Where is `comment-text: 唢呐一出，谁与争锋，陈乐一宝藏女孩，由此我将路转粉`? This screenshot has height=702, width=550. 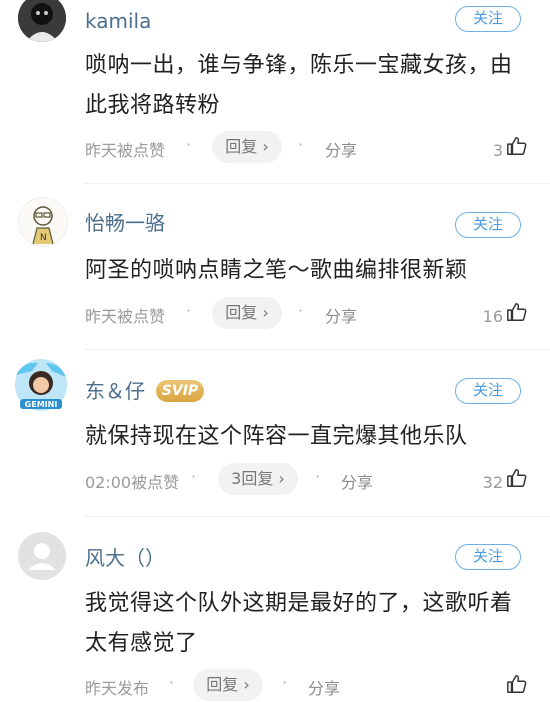 comment-text: 唢呐一出，谁与争锋，陈乐一宝藏女孩，由此我将路转粉 is located at coordinates (299, 85).